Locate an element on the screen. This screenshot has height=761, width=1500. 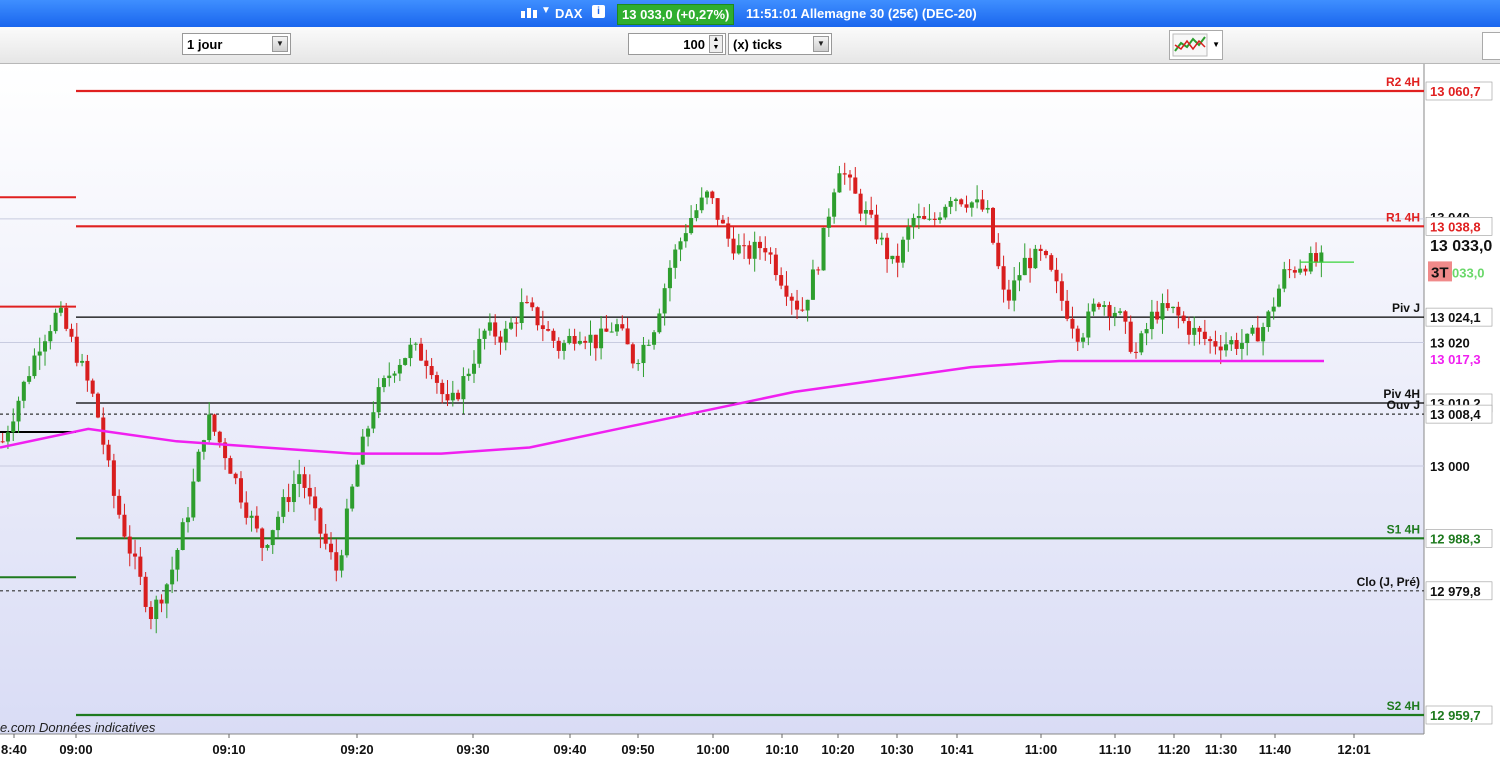
time-tick-label: 11:10 is located at coordinates (1115, 749).